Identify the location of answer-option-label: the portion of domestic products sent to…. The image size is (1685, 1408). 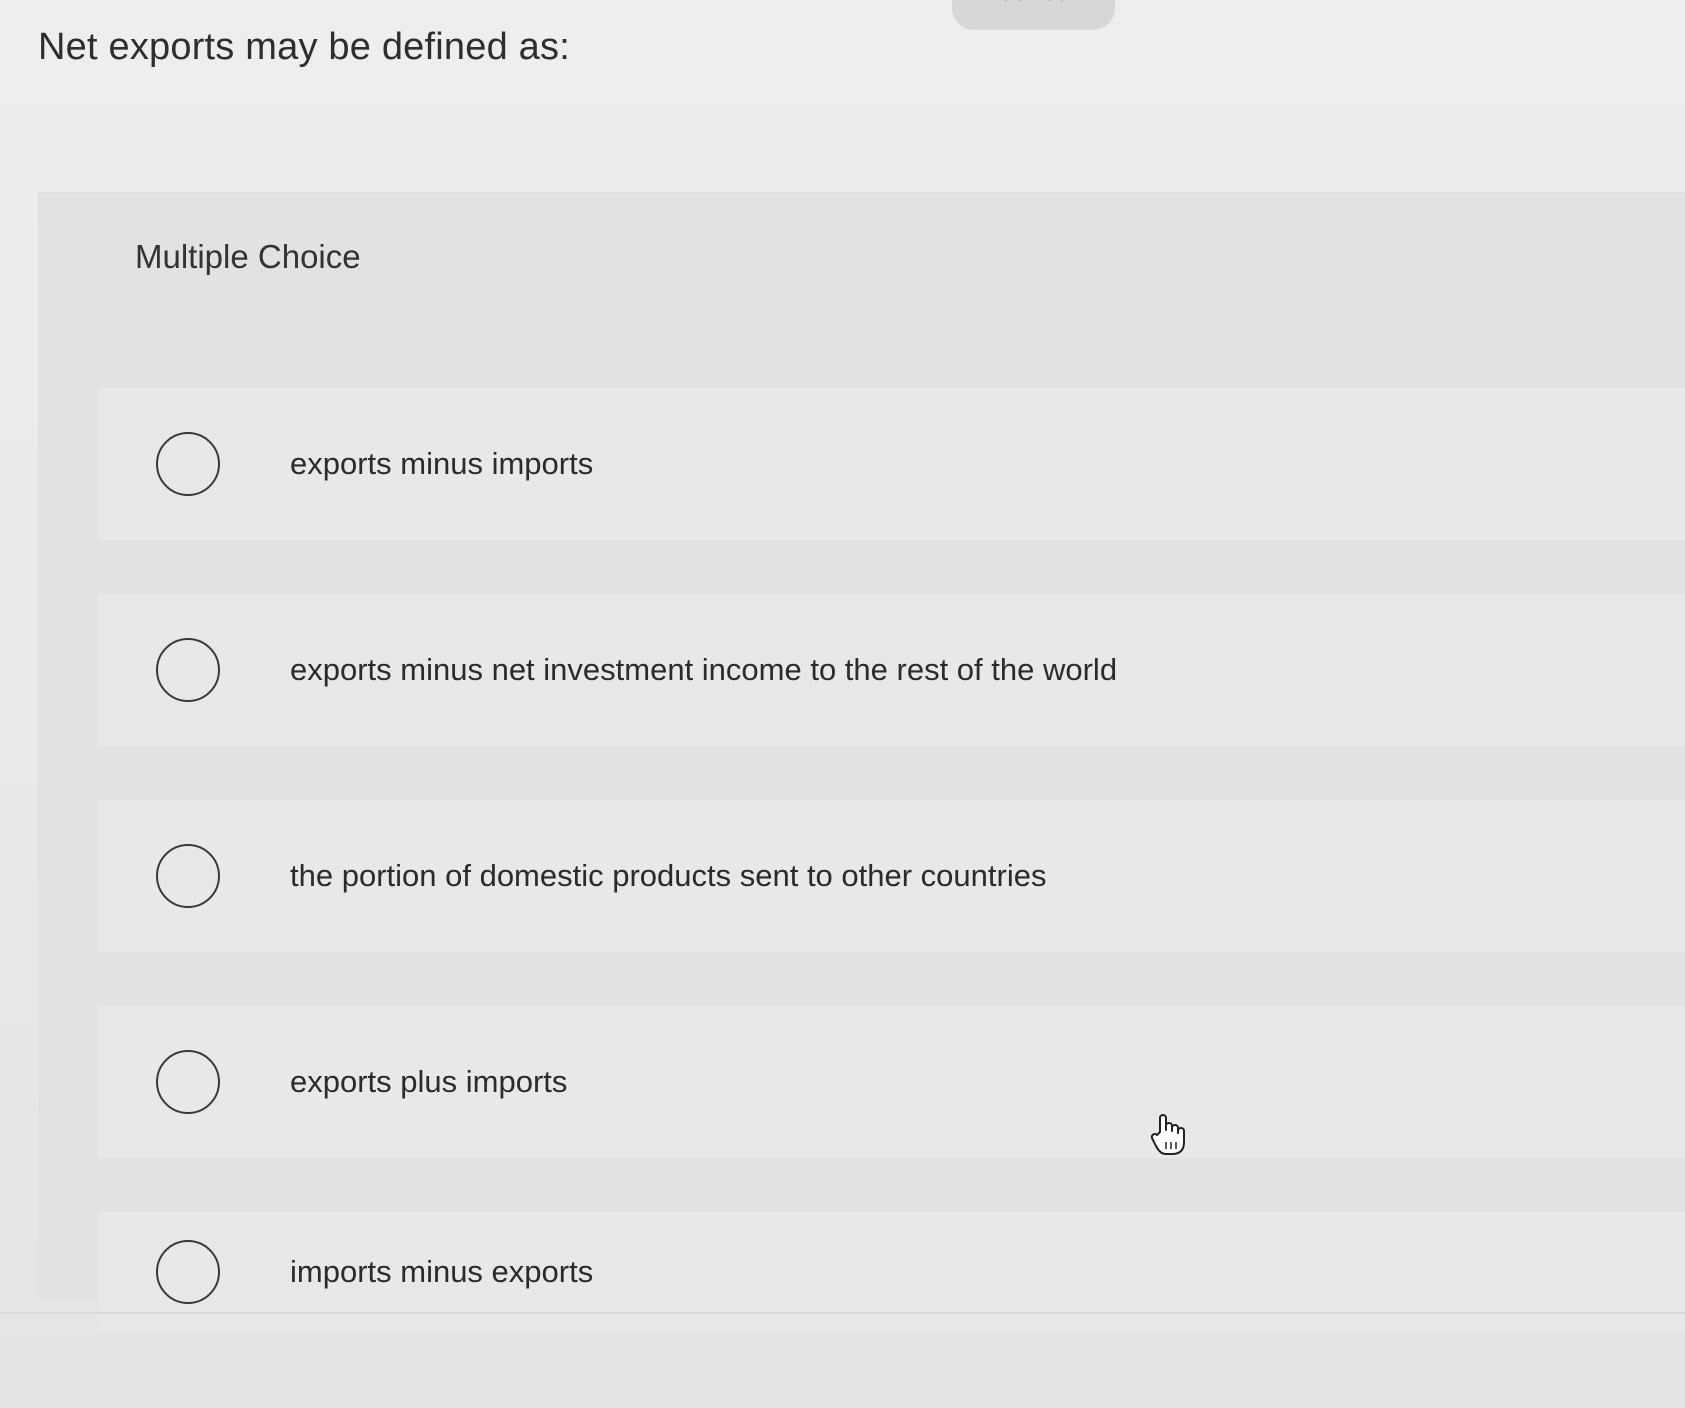
(668, 875).